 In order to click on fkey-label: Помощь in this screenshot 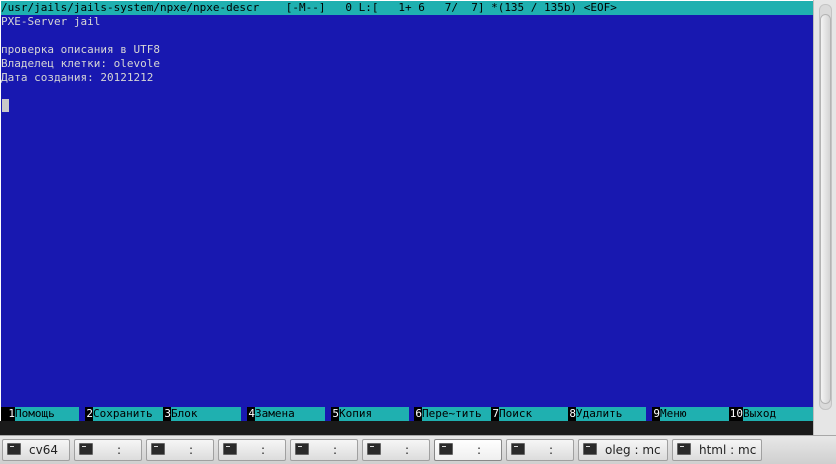, I will do `click(47, 414)`.